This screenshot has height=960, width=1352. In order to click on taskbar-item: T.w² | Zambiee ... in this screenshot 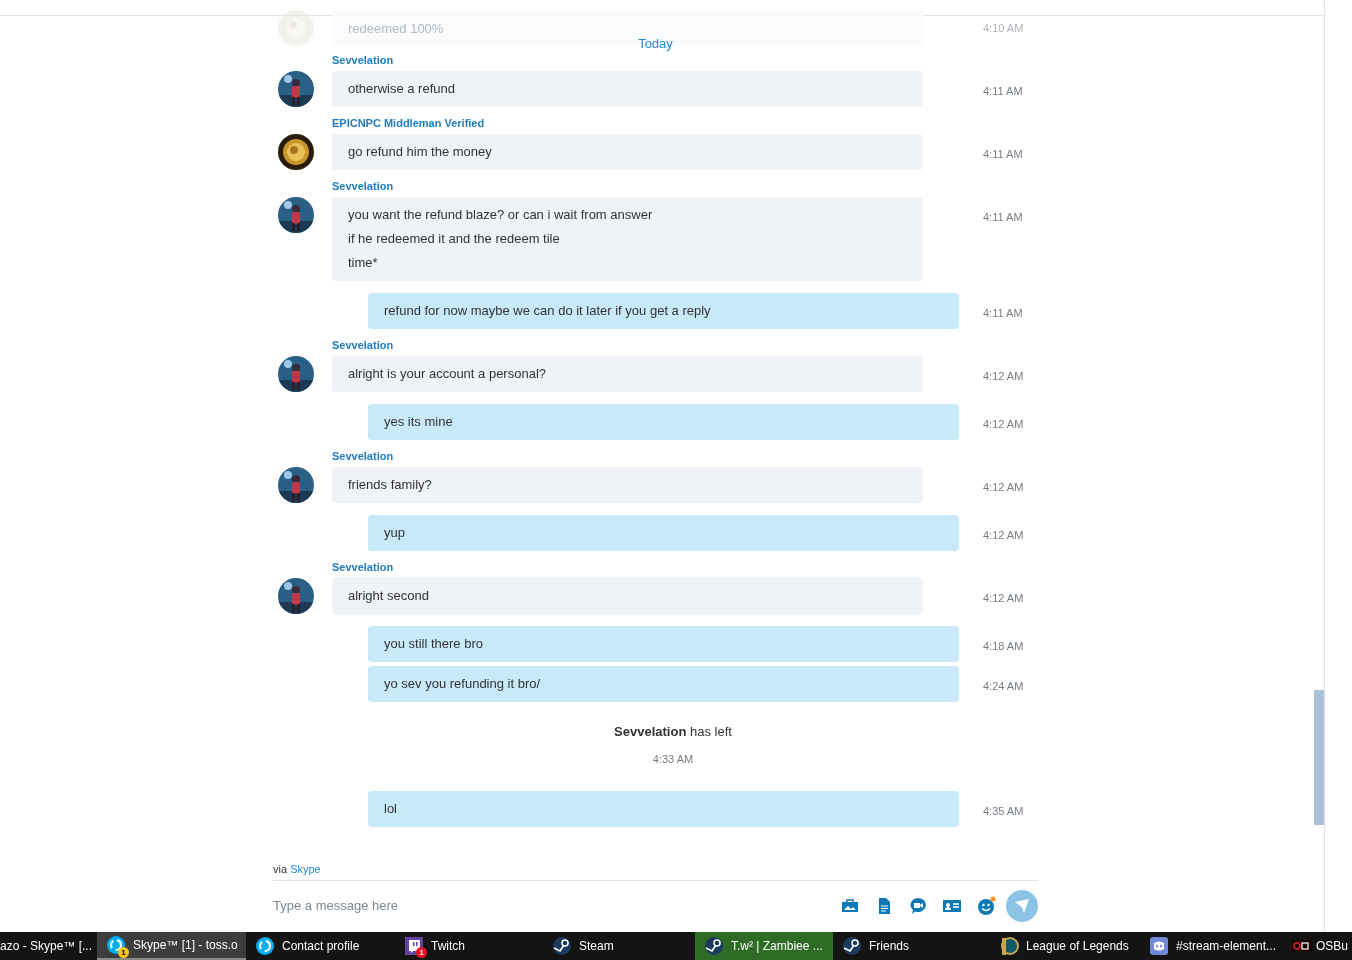, I will do `click(764, 946)`.